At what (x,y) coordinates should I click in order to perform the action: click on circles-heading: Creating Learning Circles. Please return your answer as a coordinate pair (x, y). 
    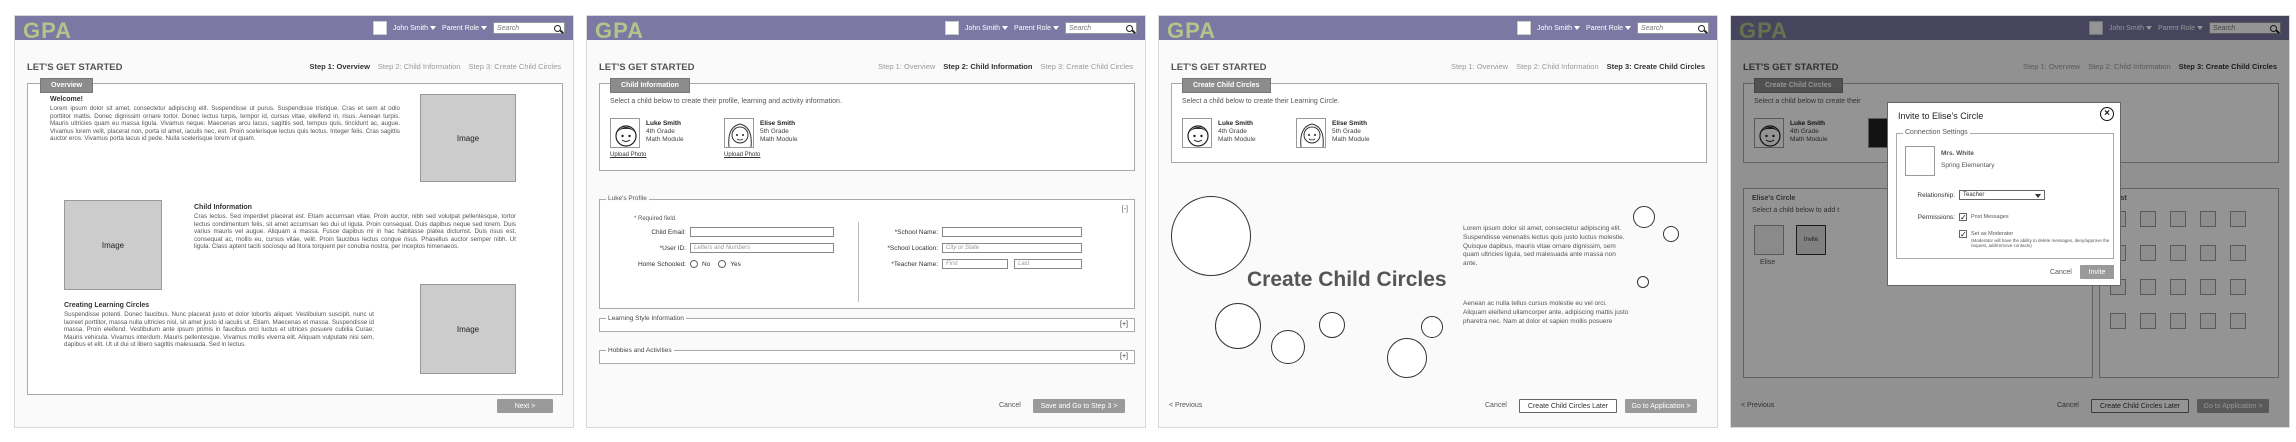
    Looking at the image, I should click on (107, 305).